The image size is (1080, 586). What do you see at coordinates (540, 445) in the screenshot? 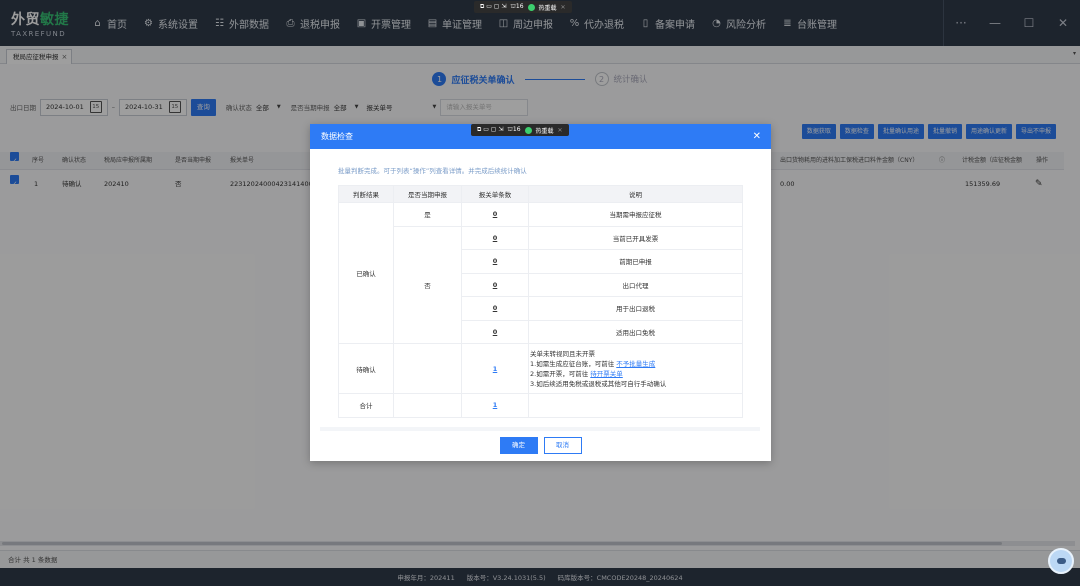
I see `dialog-buttons: 确定 取消` at bounding box center [540, 445].